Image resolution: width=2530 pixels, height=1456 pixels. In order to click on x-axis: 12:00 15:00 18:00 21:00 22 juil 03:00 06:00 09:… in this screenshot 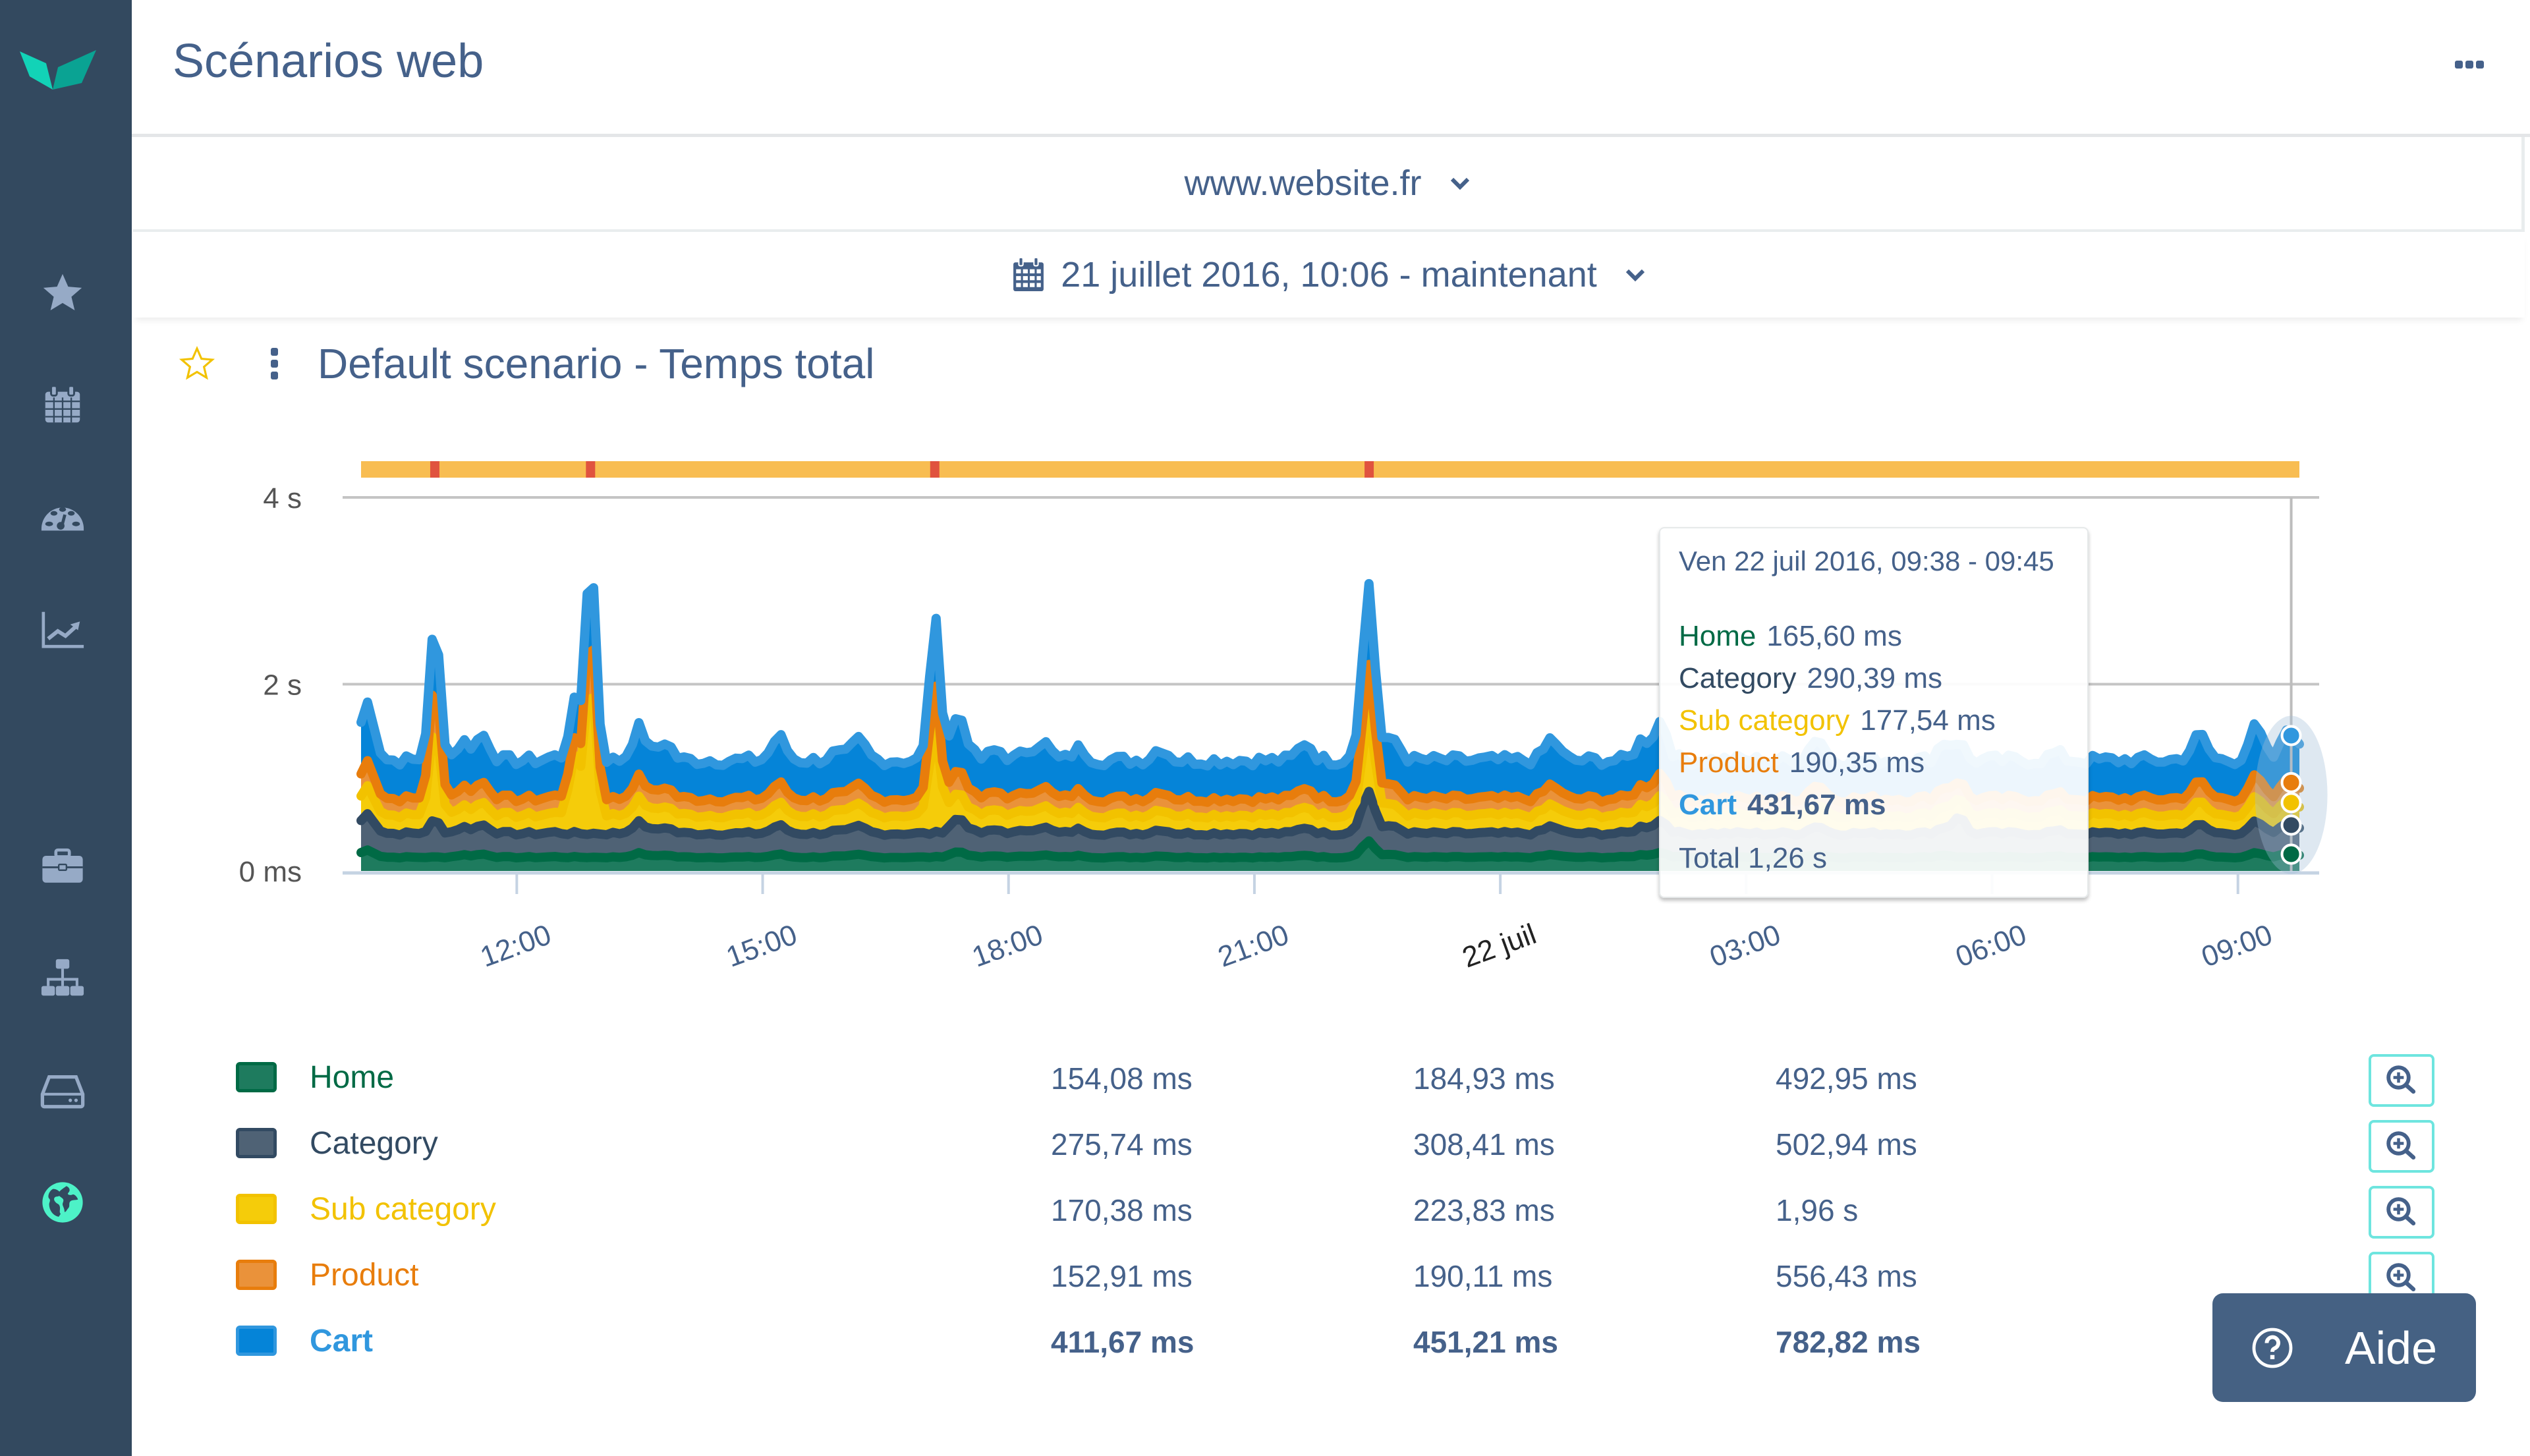, I will do `click(1376, 946)`.